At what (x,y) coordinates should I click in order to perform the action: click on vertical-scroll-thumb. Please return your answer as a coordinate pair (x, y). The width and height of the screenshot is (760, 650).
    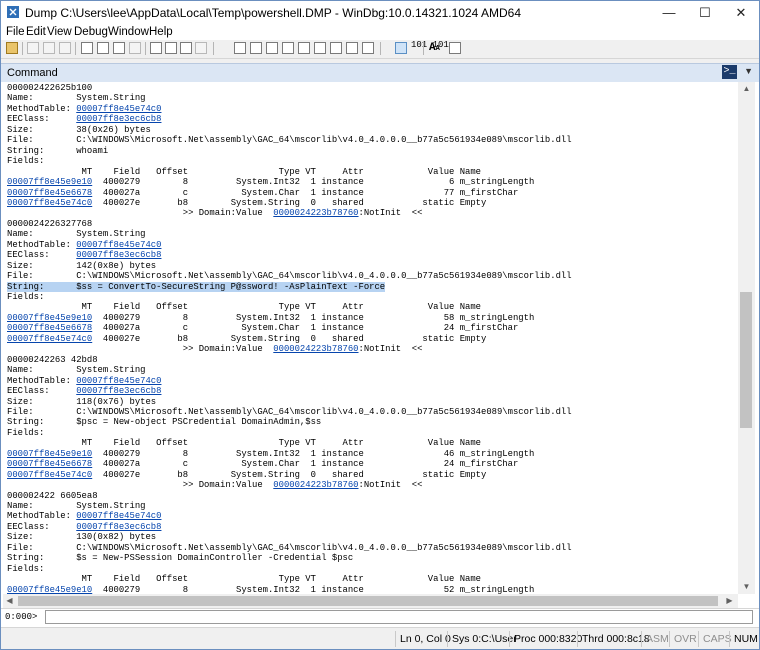
    Looking at the image, I should click on (746, 360).